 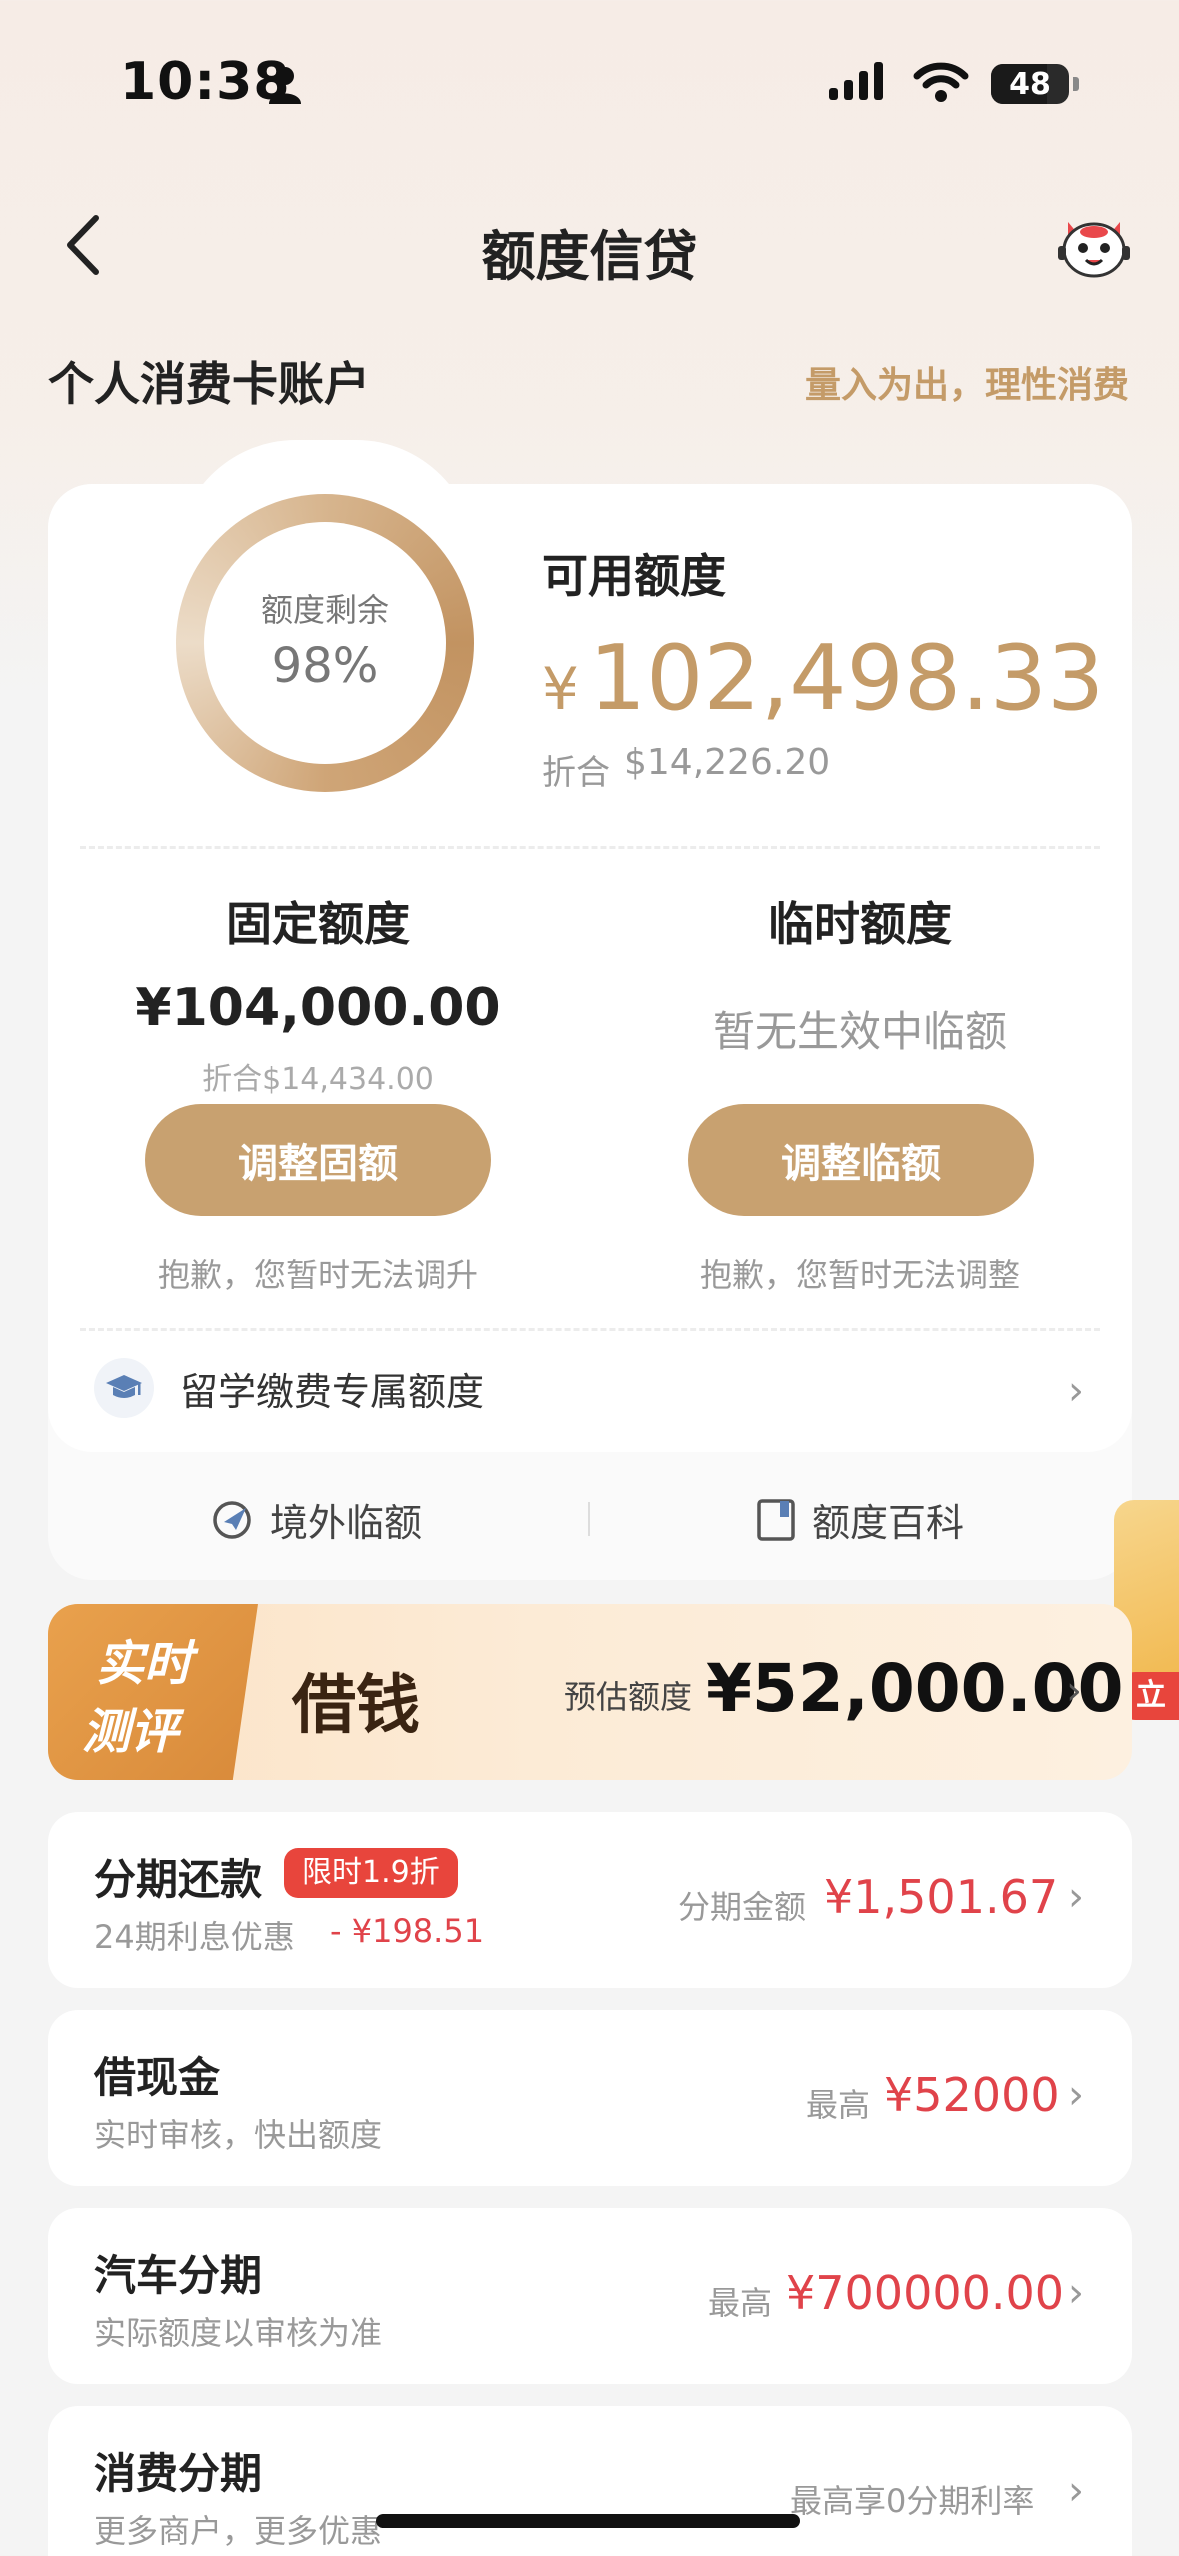 What do you see at coordinates (238, 2135) in the screenshot?
I see `list-item-sub: 实时审核，快出额度` at bounding box center [238, 2135].